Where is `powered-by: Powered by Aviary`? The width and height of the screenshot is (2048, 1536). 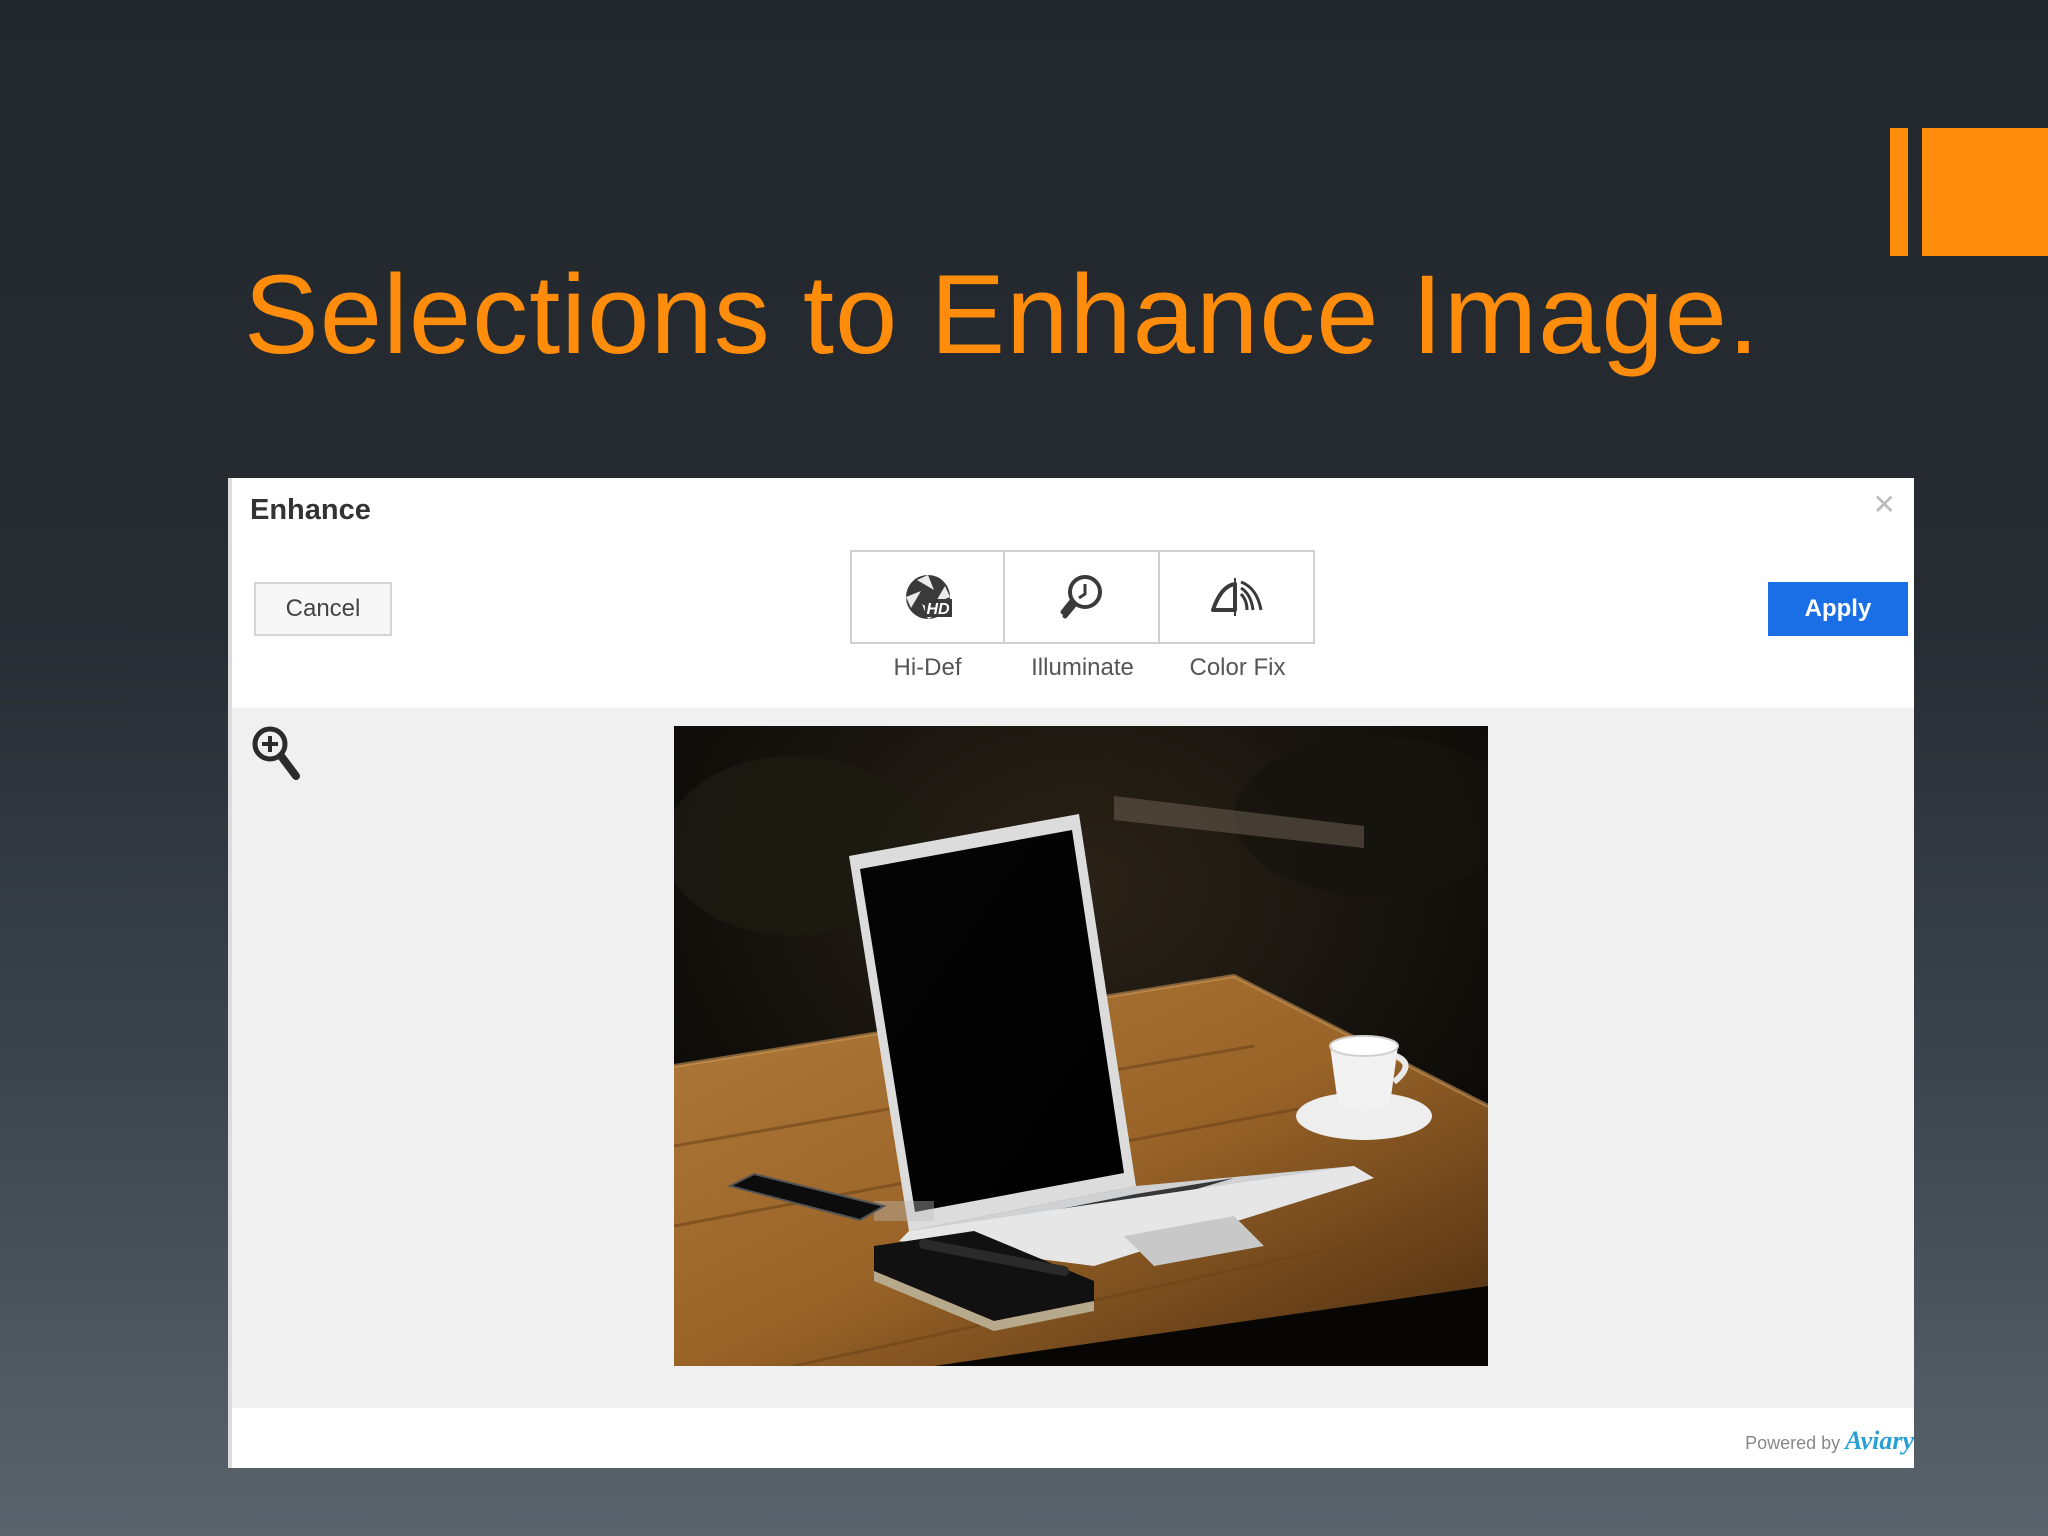 powered-by: Powered by Aviary is located at coordinates (1829, 1441).